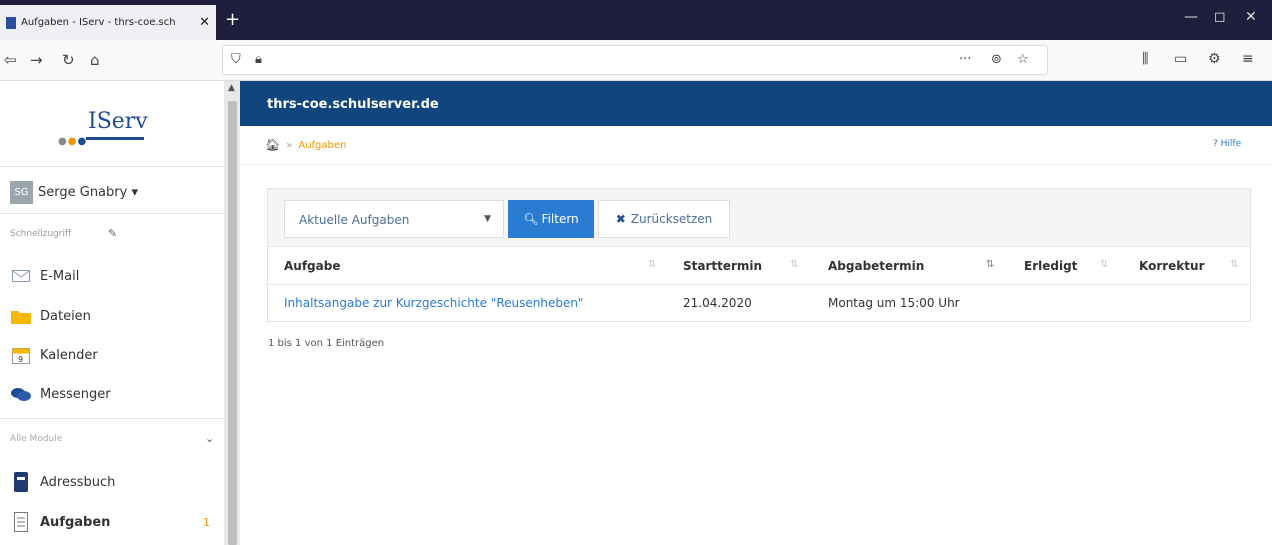  What do you see at coordinates (232, 323) in the screenshot?
I see `scrollbar-thumb` at bounding box center [232, 323].